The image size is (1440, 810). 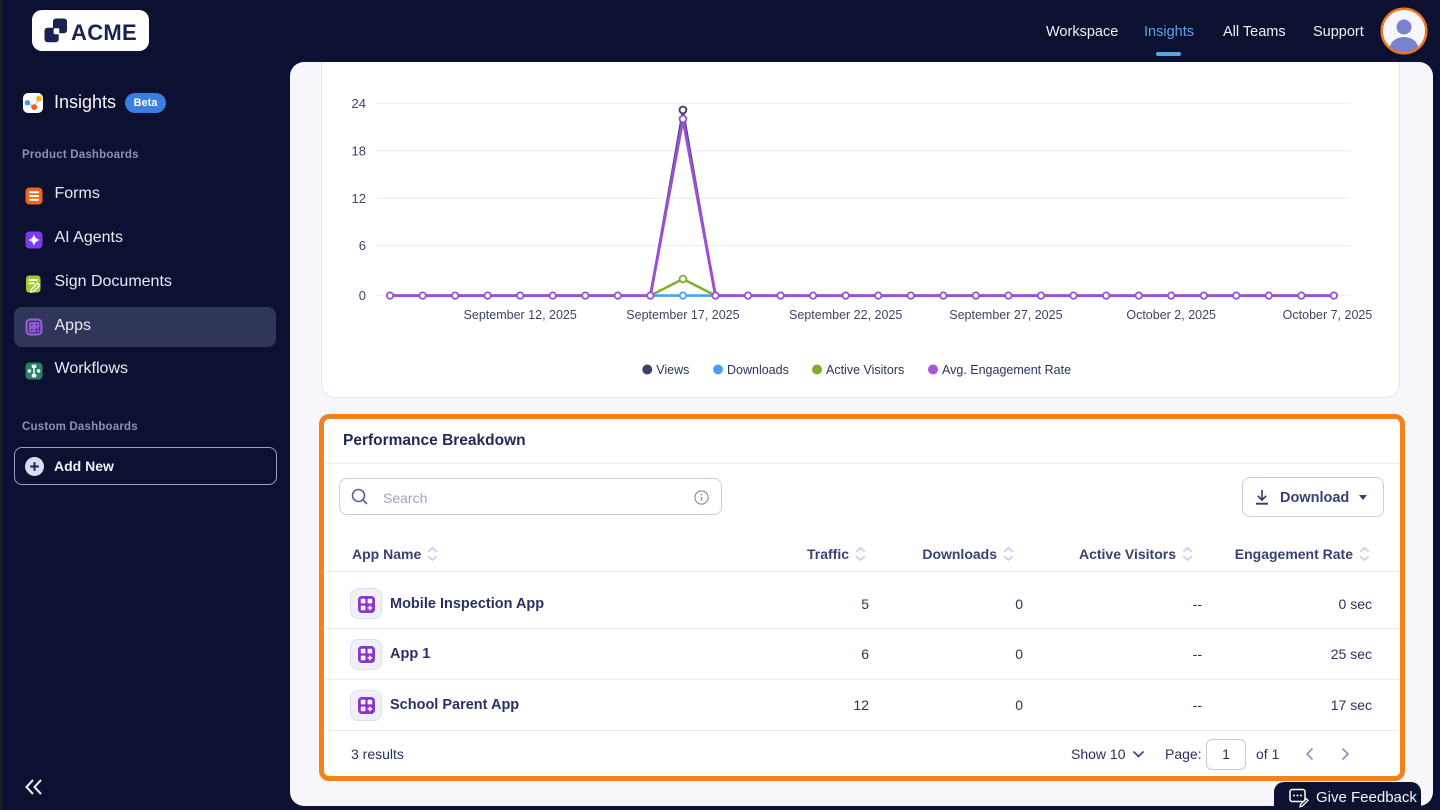 What do you see at coordinates (520, 315) in the screenshot?
I see `svg-text: September 12, 2025` at bounding box center [520, 315].